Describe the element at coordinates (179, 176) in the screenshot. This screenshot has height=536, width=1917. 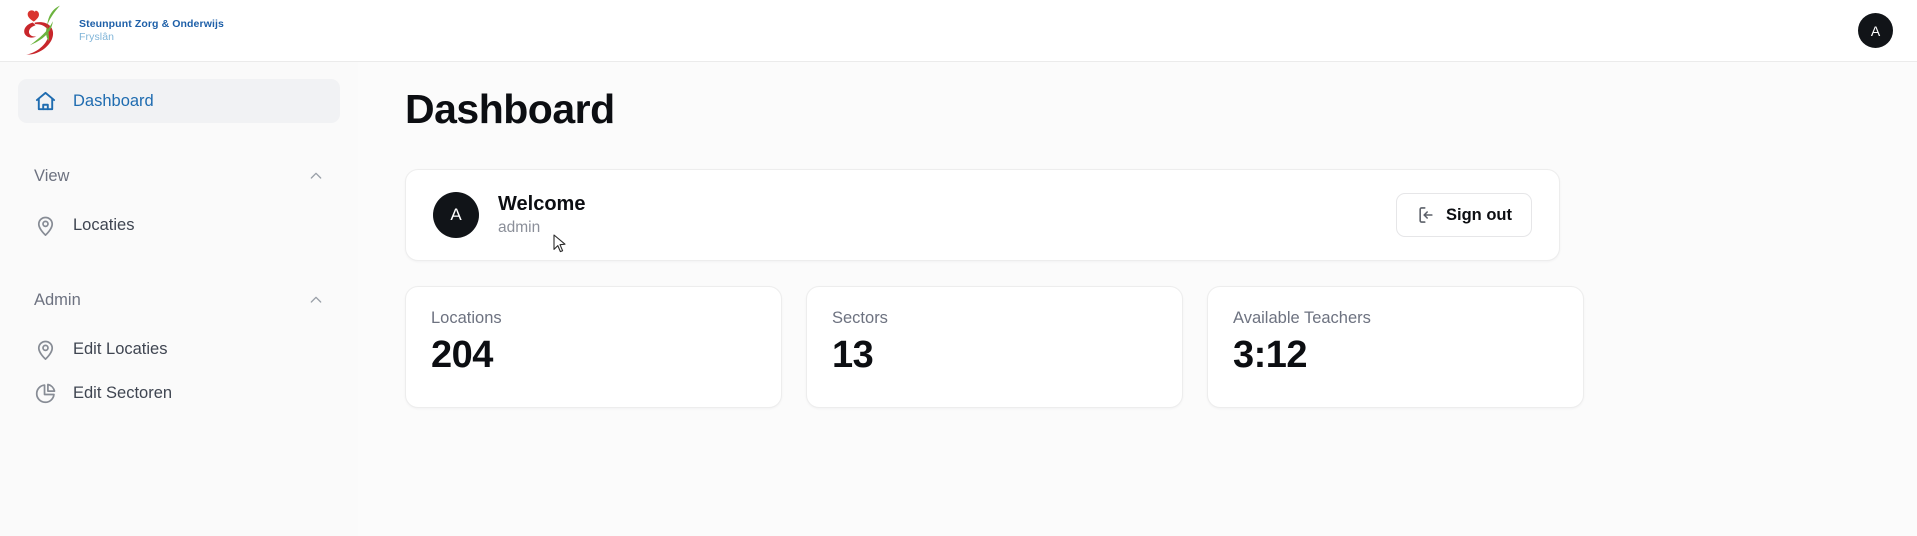
I see `sidebar-group-view: View` at that location.